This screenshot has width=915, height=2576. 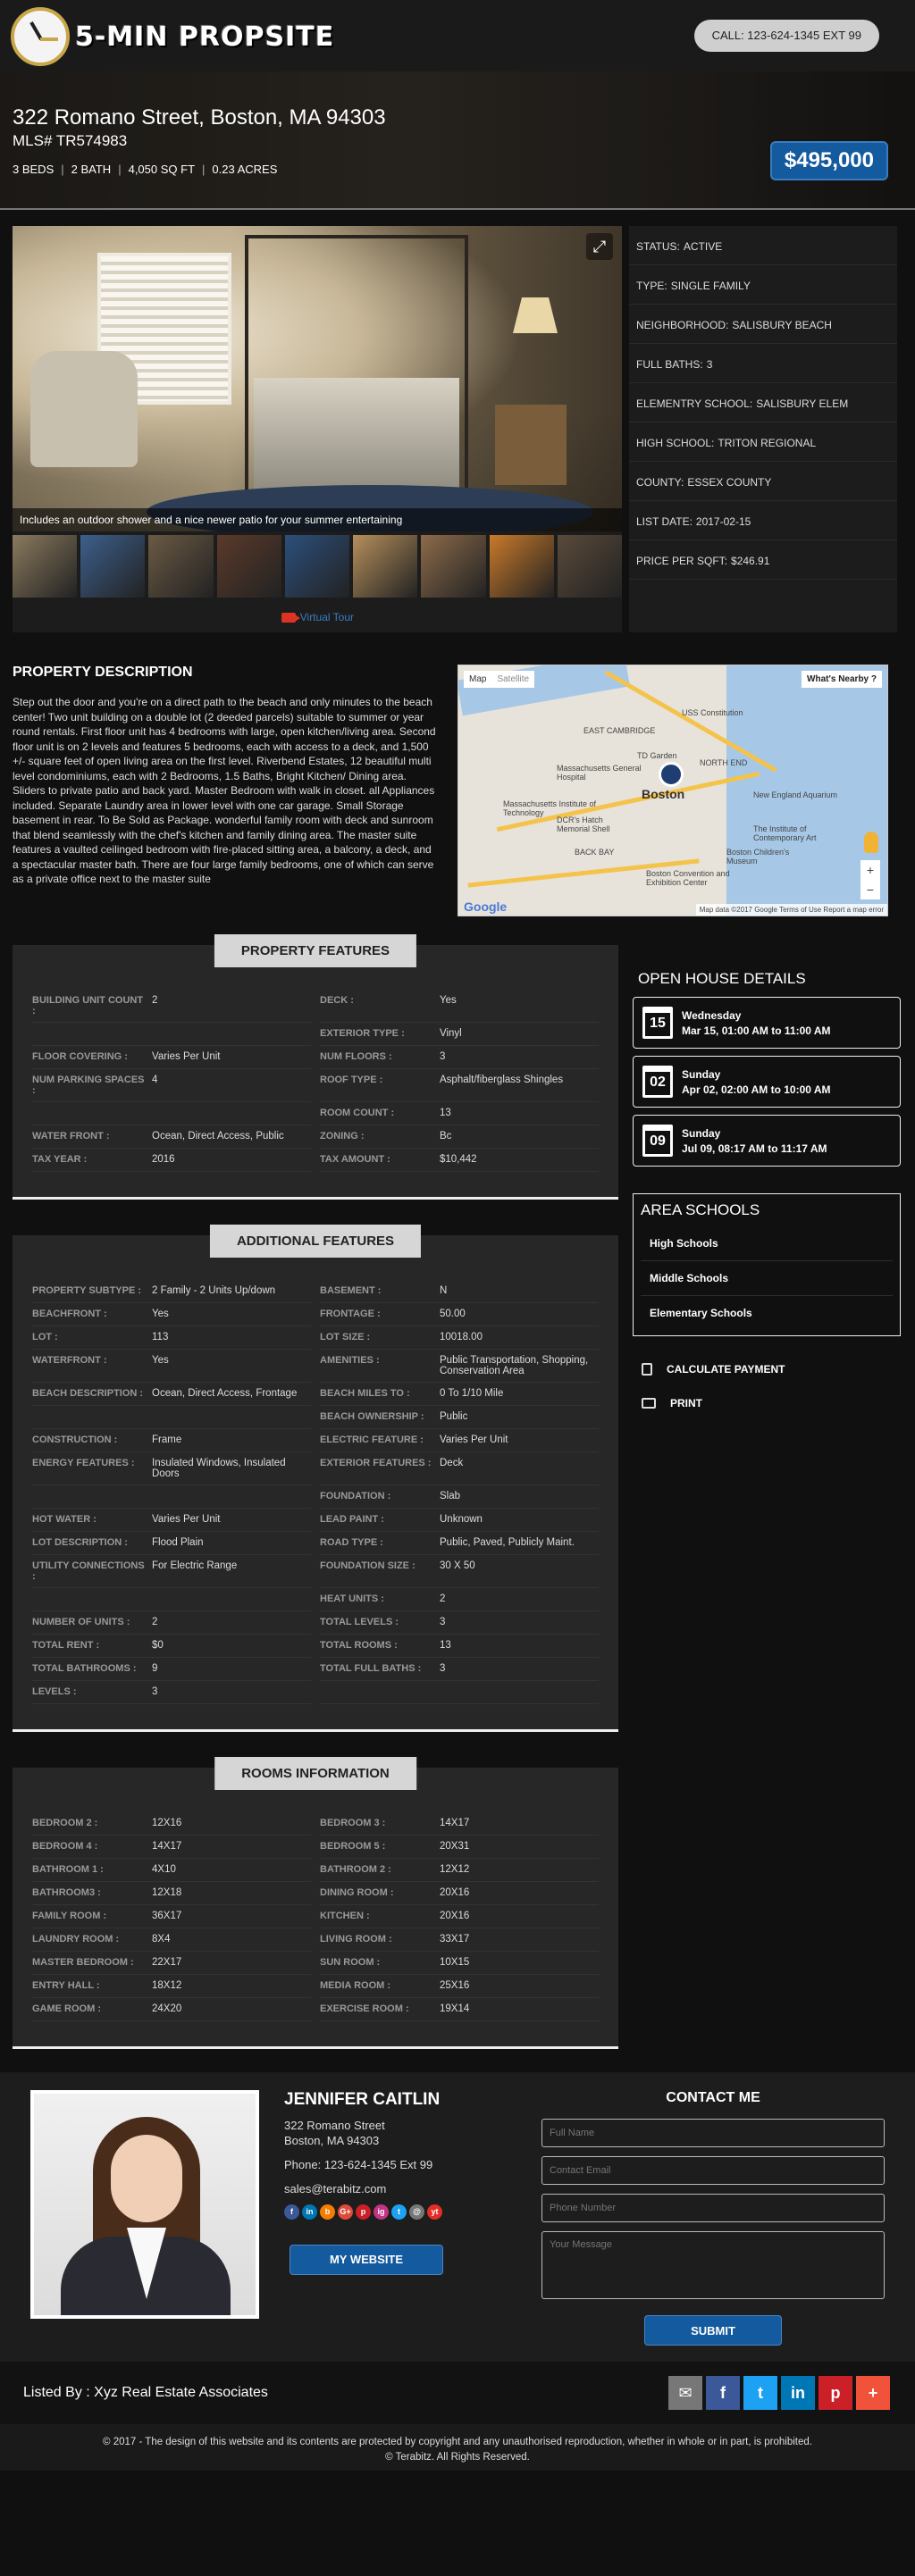 I want to click on map-place: The Institute of Contemporary Art, so click(x=785, y=833).